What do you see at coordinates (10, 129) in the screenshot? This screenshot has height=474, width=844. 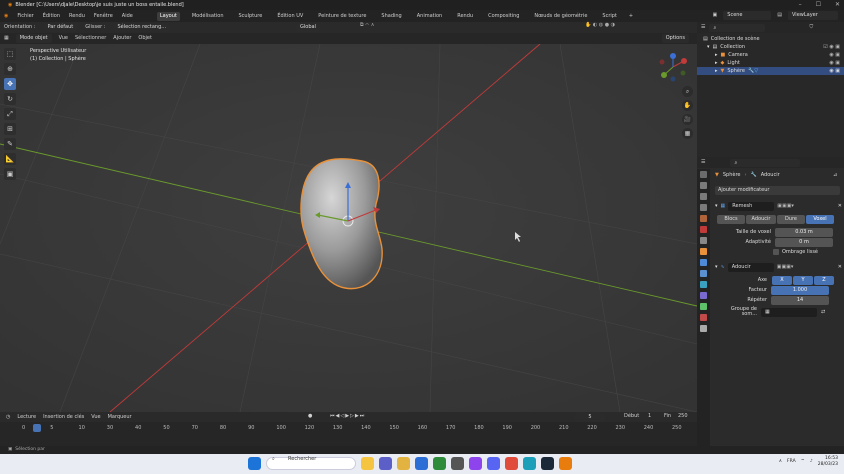 I see `transform-tool-icon: ⊞` at bounding box center [10, 129].